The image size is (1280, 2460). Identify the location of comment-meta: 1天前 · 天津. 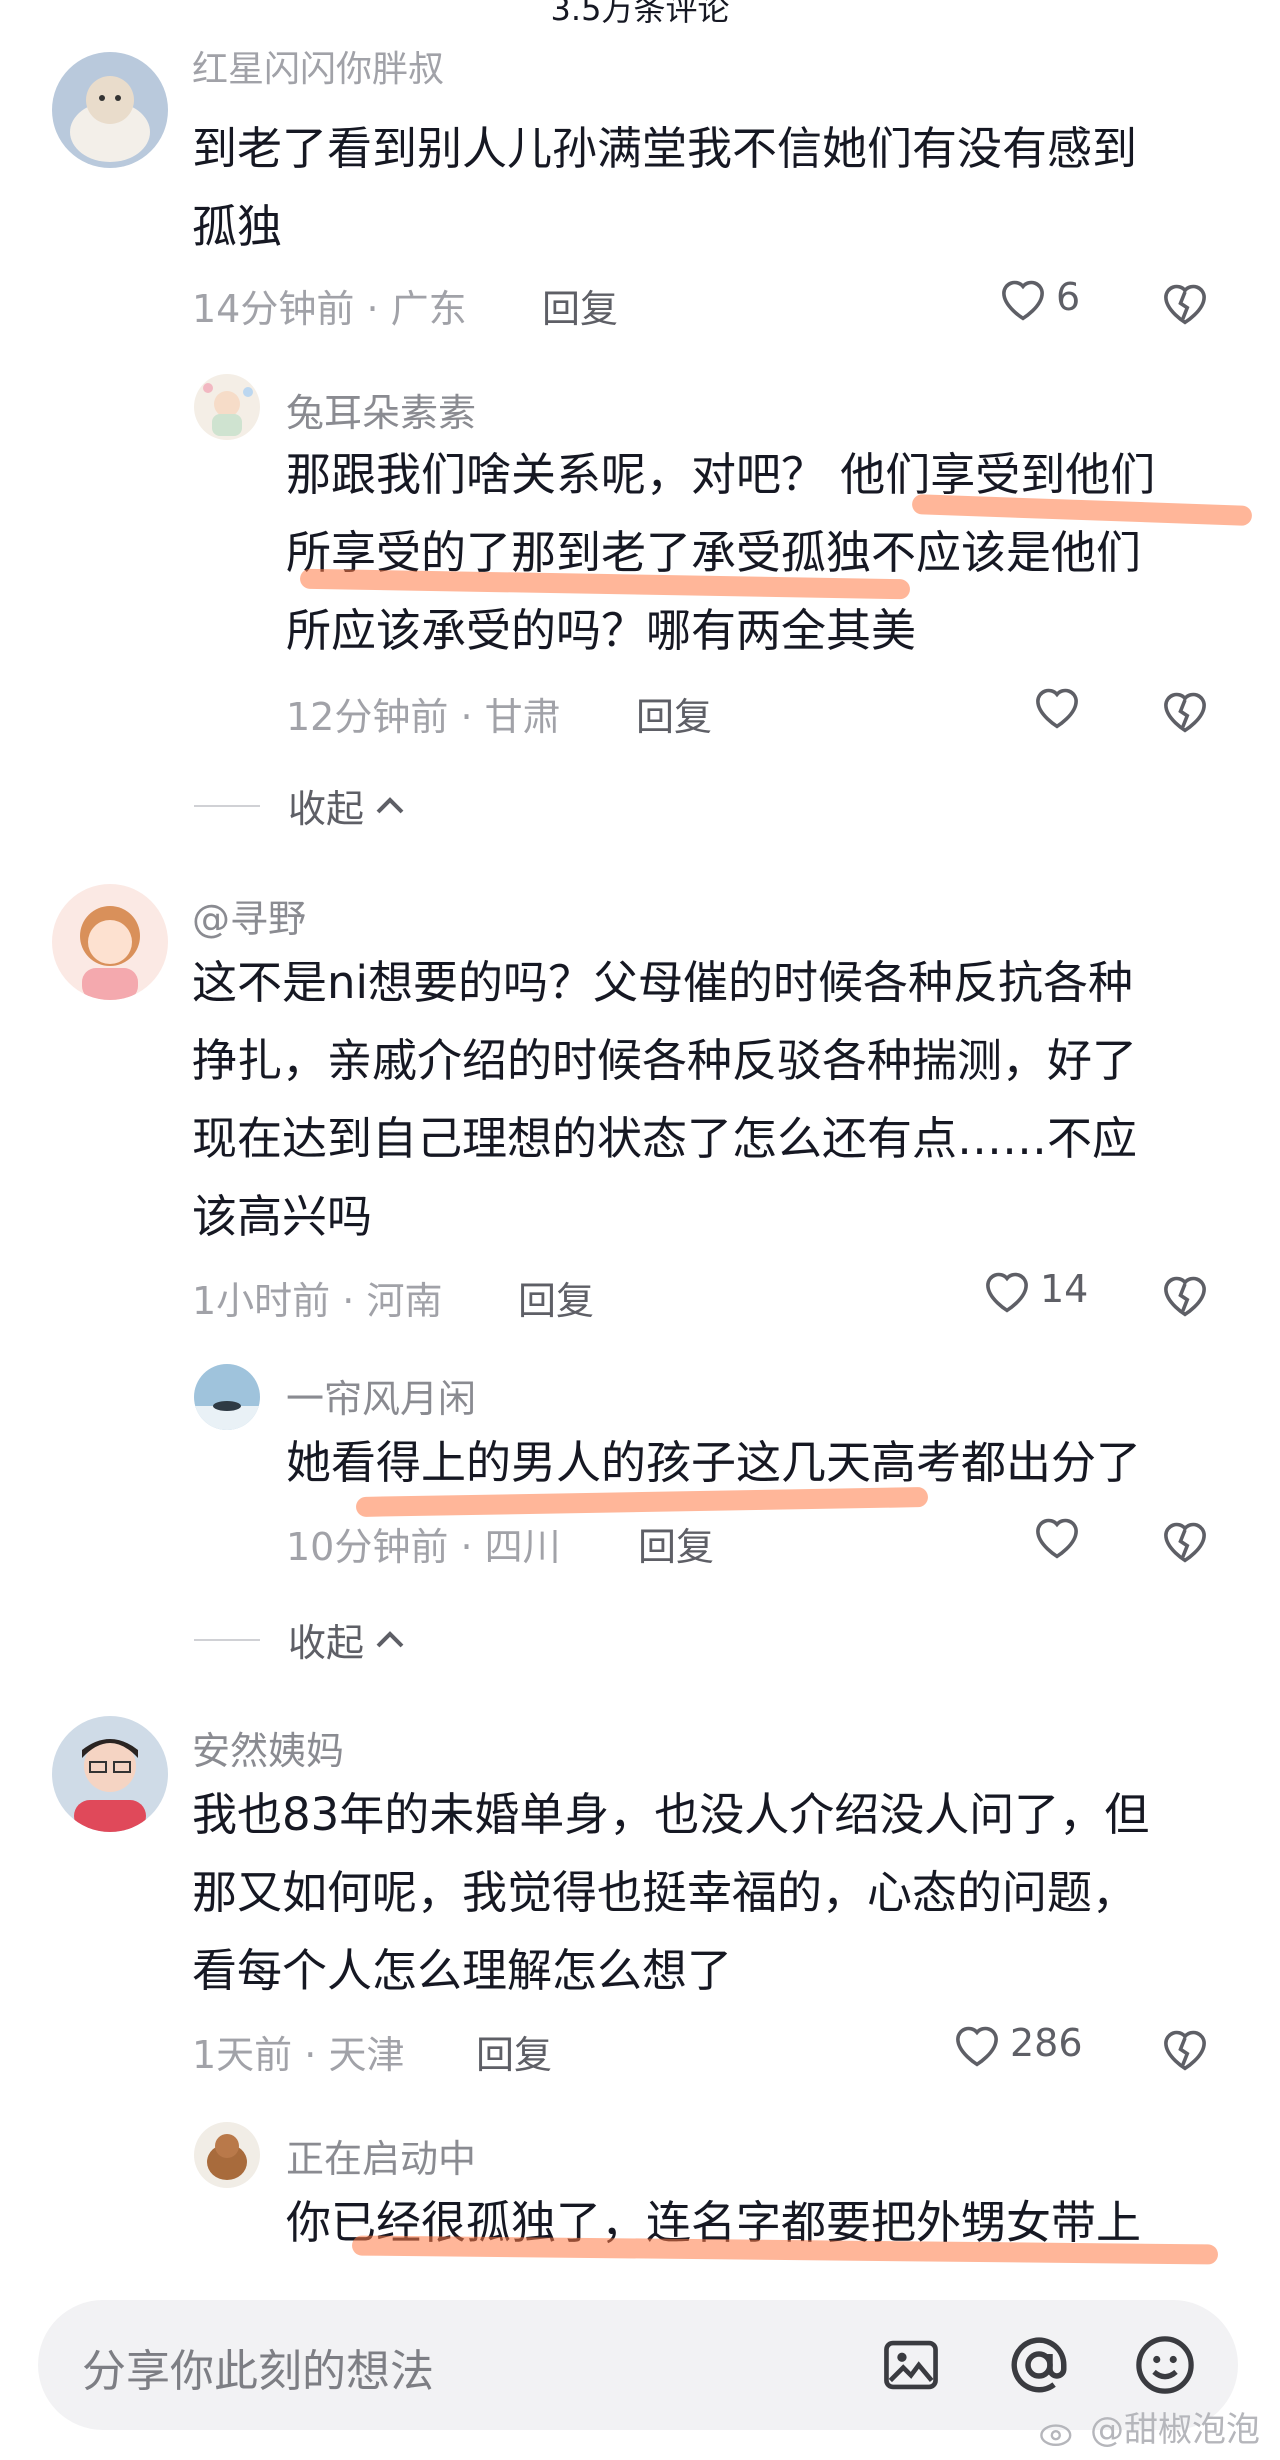
(298, 2055).